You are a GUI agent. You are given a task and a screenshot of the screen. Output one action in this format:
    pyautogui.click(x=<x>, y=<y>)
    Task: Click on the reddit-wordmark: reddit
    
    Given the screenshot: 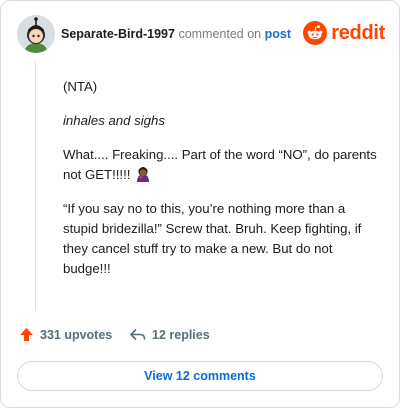 What is the action you would take?
    pyautogui.click(x=358, y=32)
    